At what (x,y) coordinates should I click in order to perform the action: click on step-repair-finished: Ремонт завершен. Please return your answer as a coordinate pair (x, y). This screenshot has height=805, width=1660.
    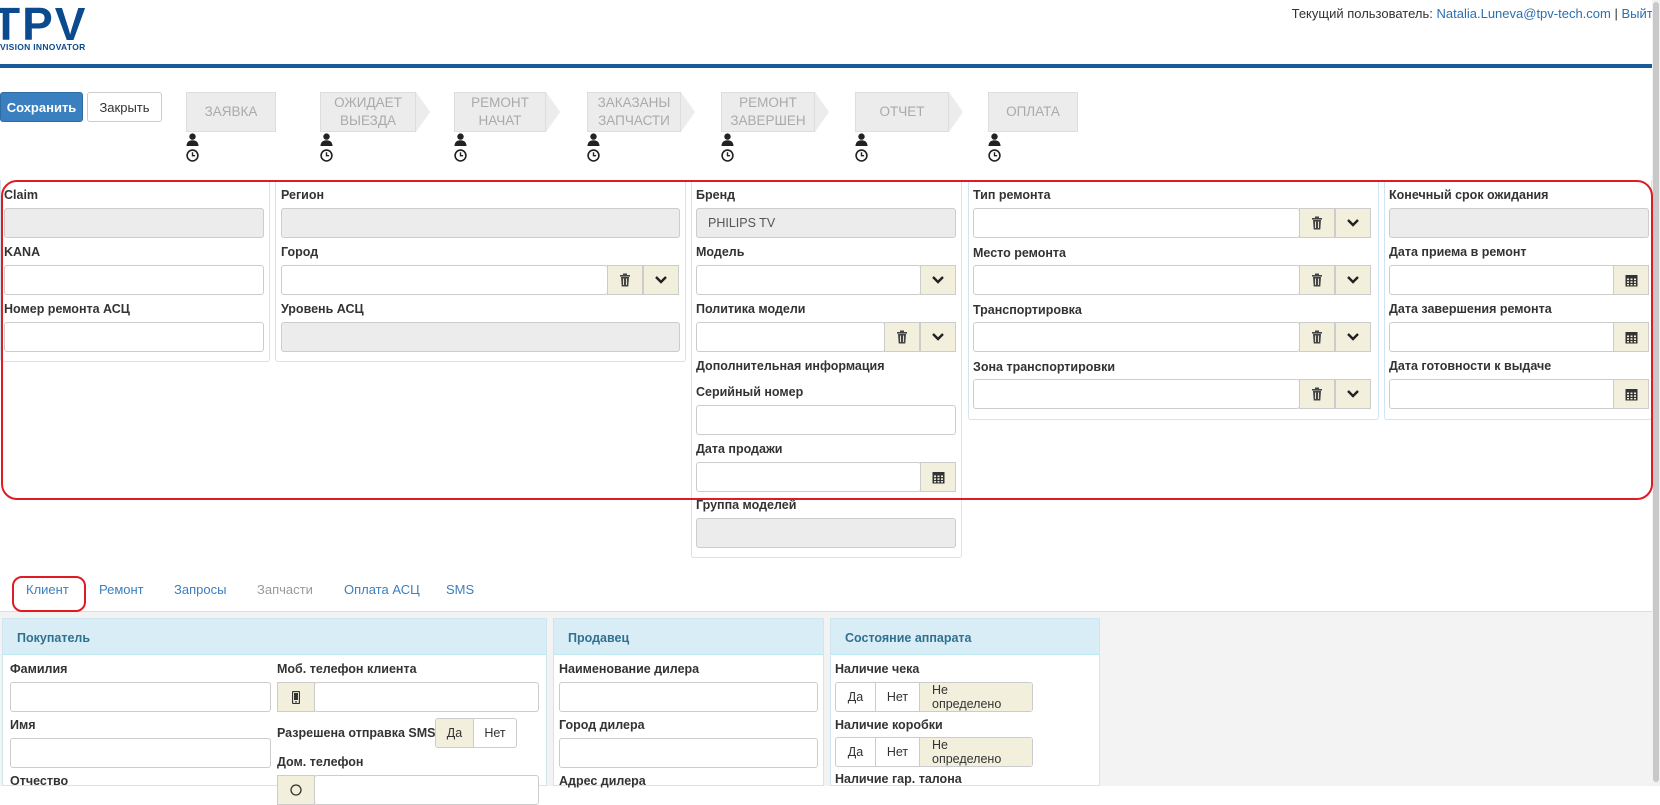
    Looking at the image, I should click on (776, 112).